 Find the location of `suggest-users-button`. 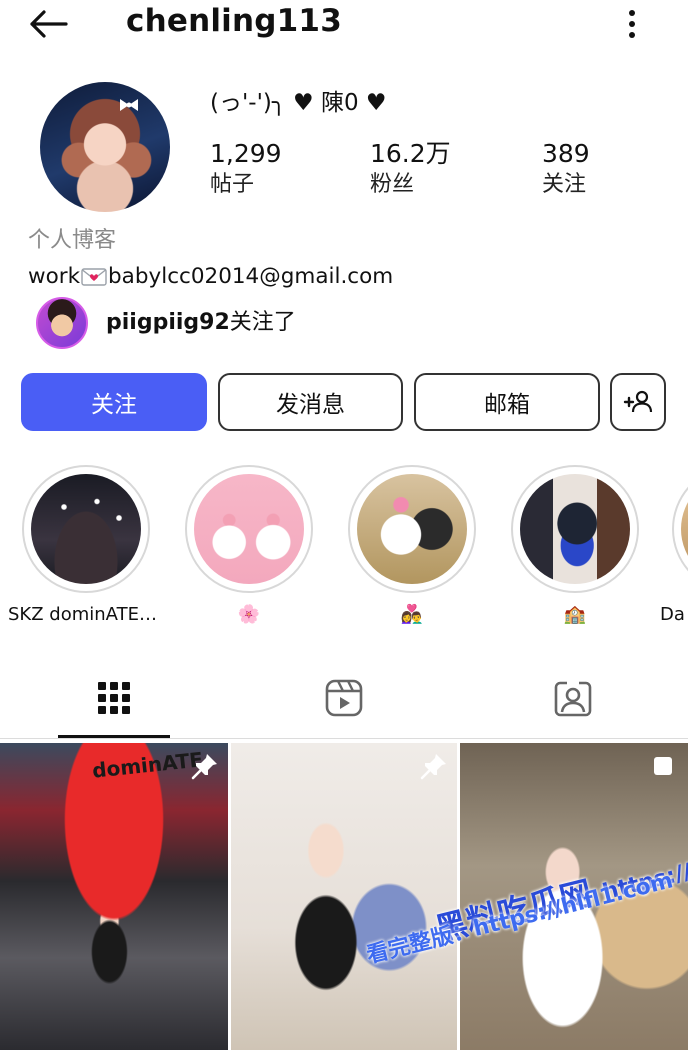

suggest-users-button is located at coordinates (638, 402).